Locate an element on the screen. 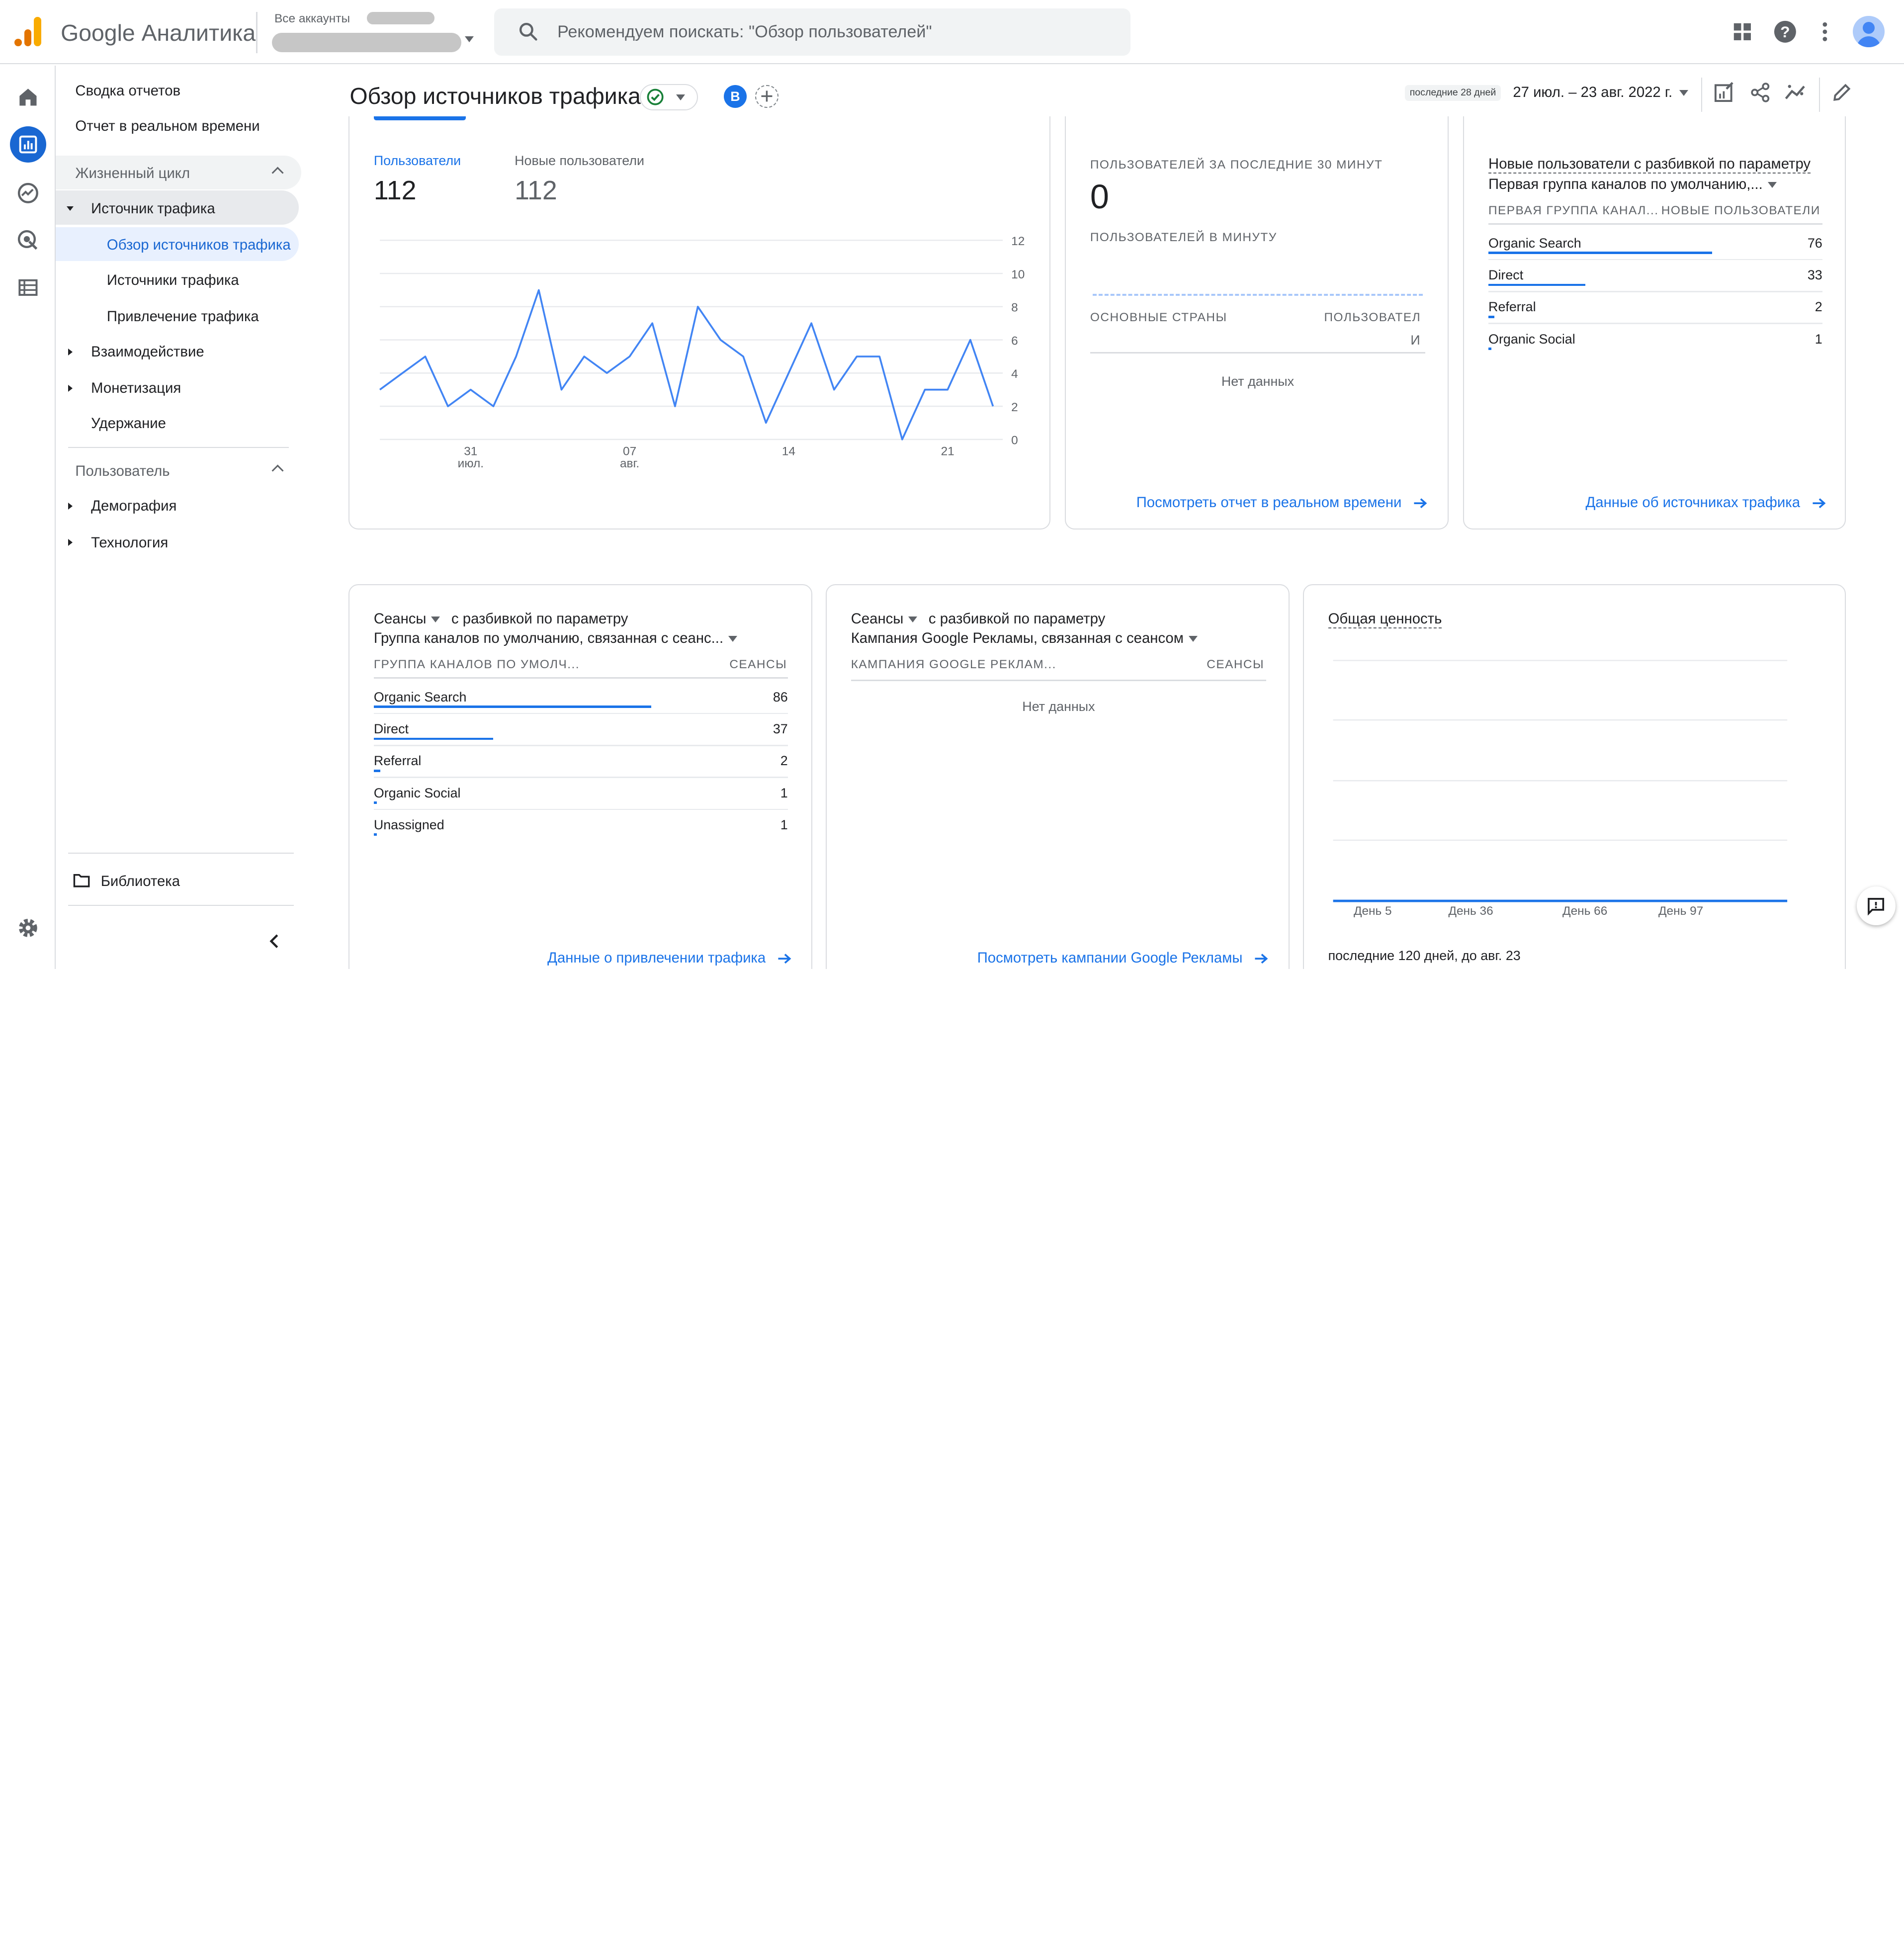 The height and width of the screenshot is (1937, 1904). nav-section-lifecycle: Жизненный цикл is located at coordinates (178, 172).